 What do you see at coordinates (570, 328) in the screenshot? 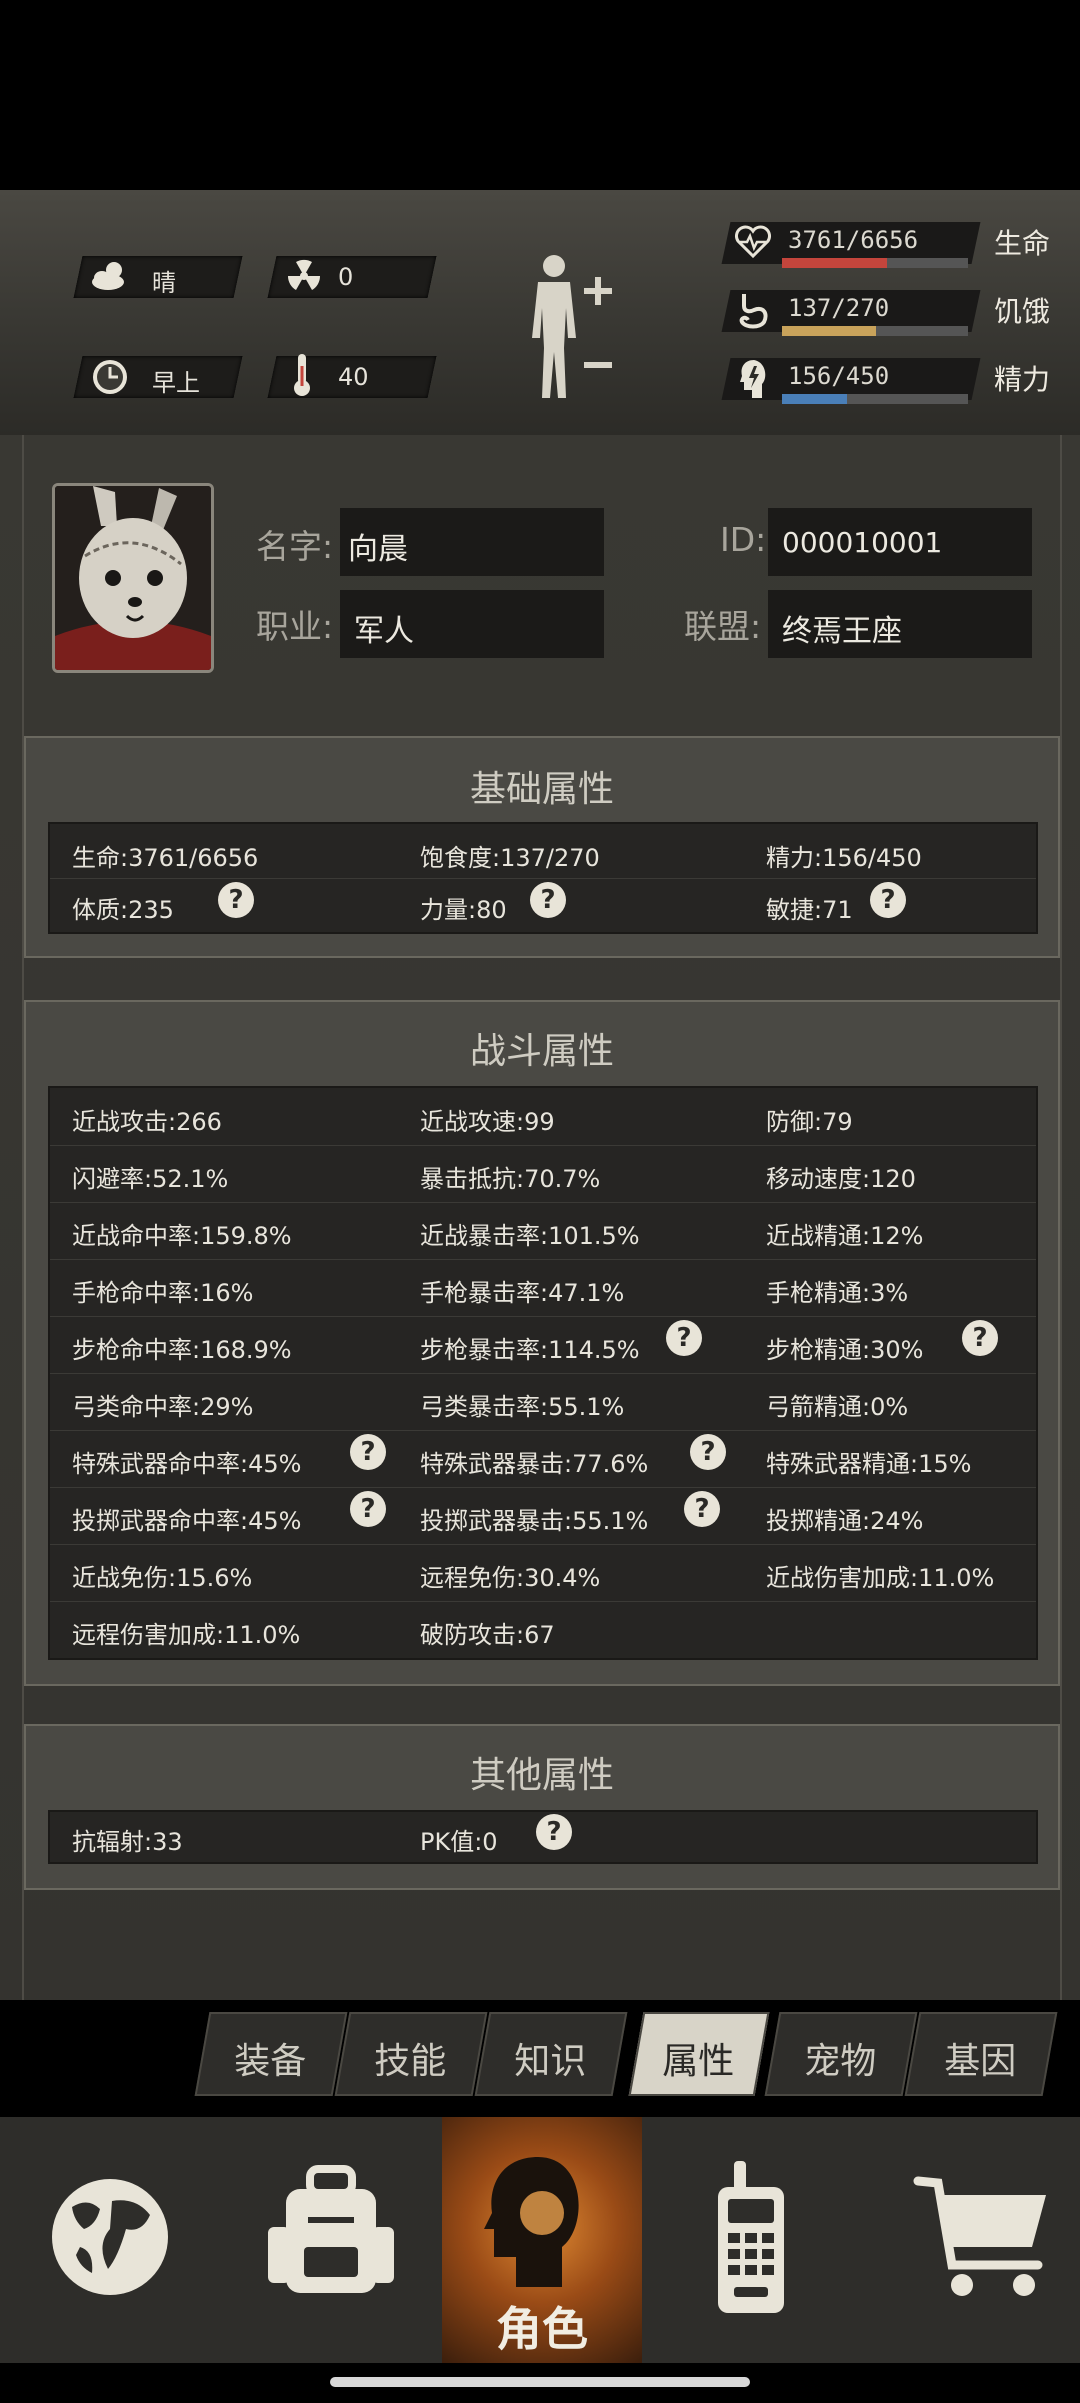
I see `body-stats-toggle-button` at bounding box center [570, 328].